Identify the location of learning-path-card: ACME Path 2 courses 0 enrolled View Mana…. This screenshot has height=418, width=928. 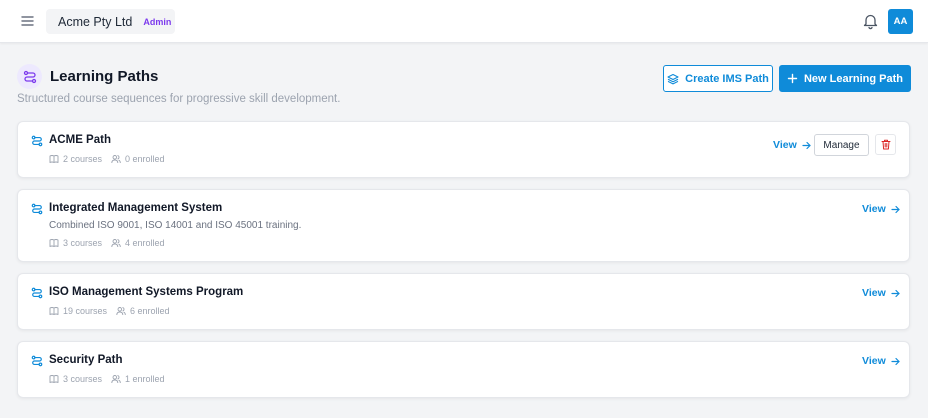
(463, 149).